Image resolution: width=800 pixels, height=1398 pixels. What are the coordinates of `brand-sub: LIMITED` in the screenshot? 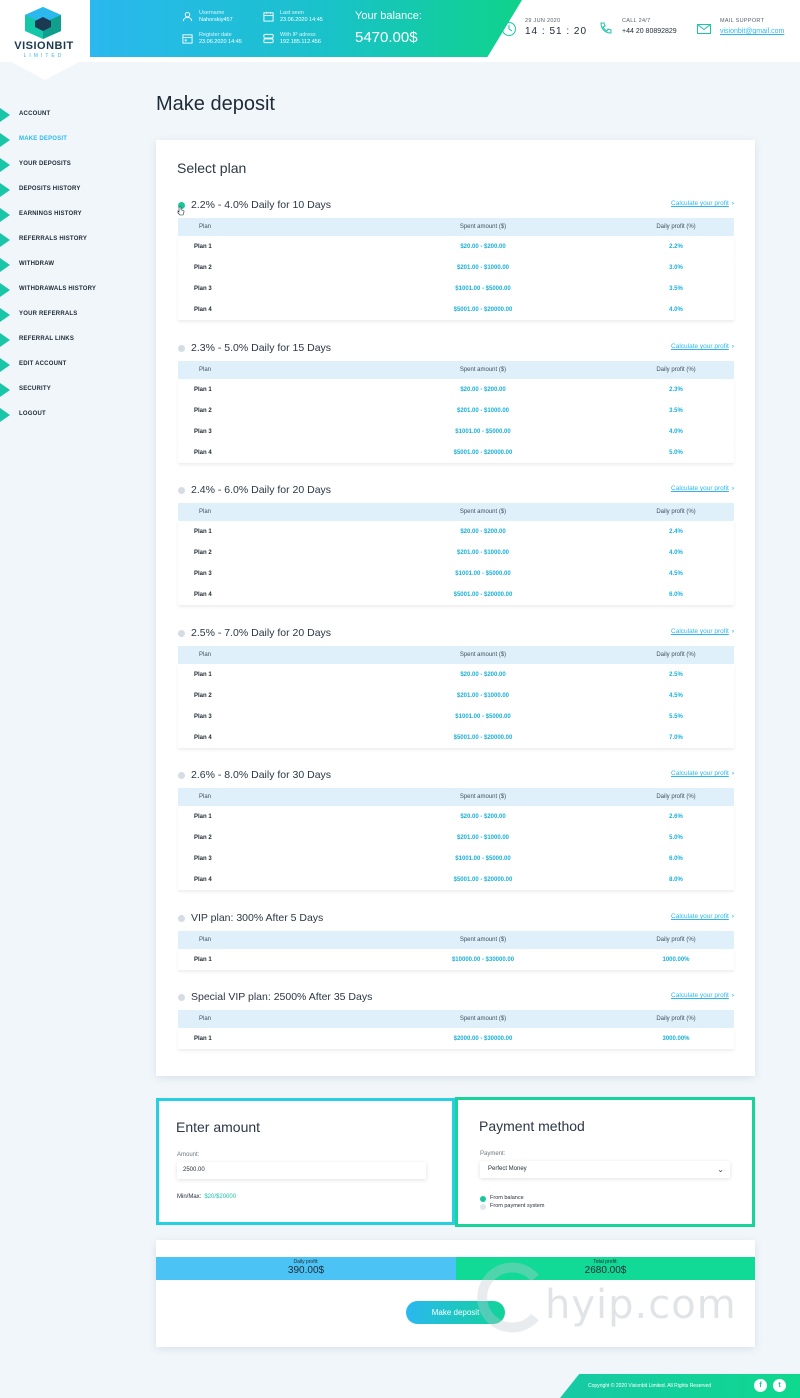 It's located at (44, 56).